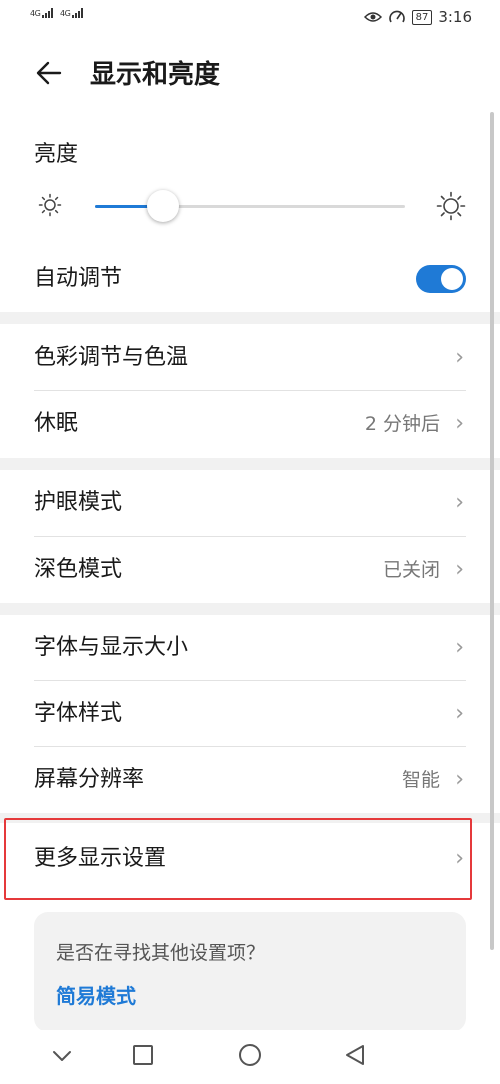  Describe the element at coordinates (78, 502) in the screenshot. I see `eye-comfort-label: 护眼模式` at that location.